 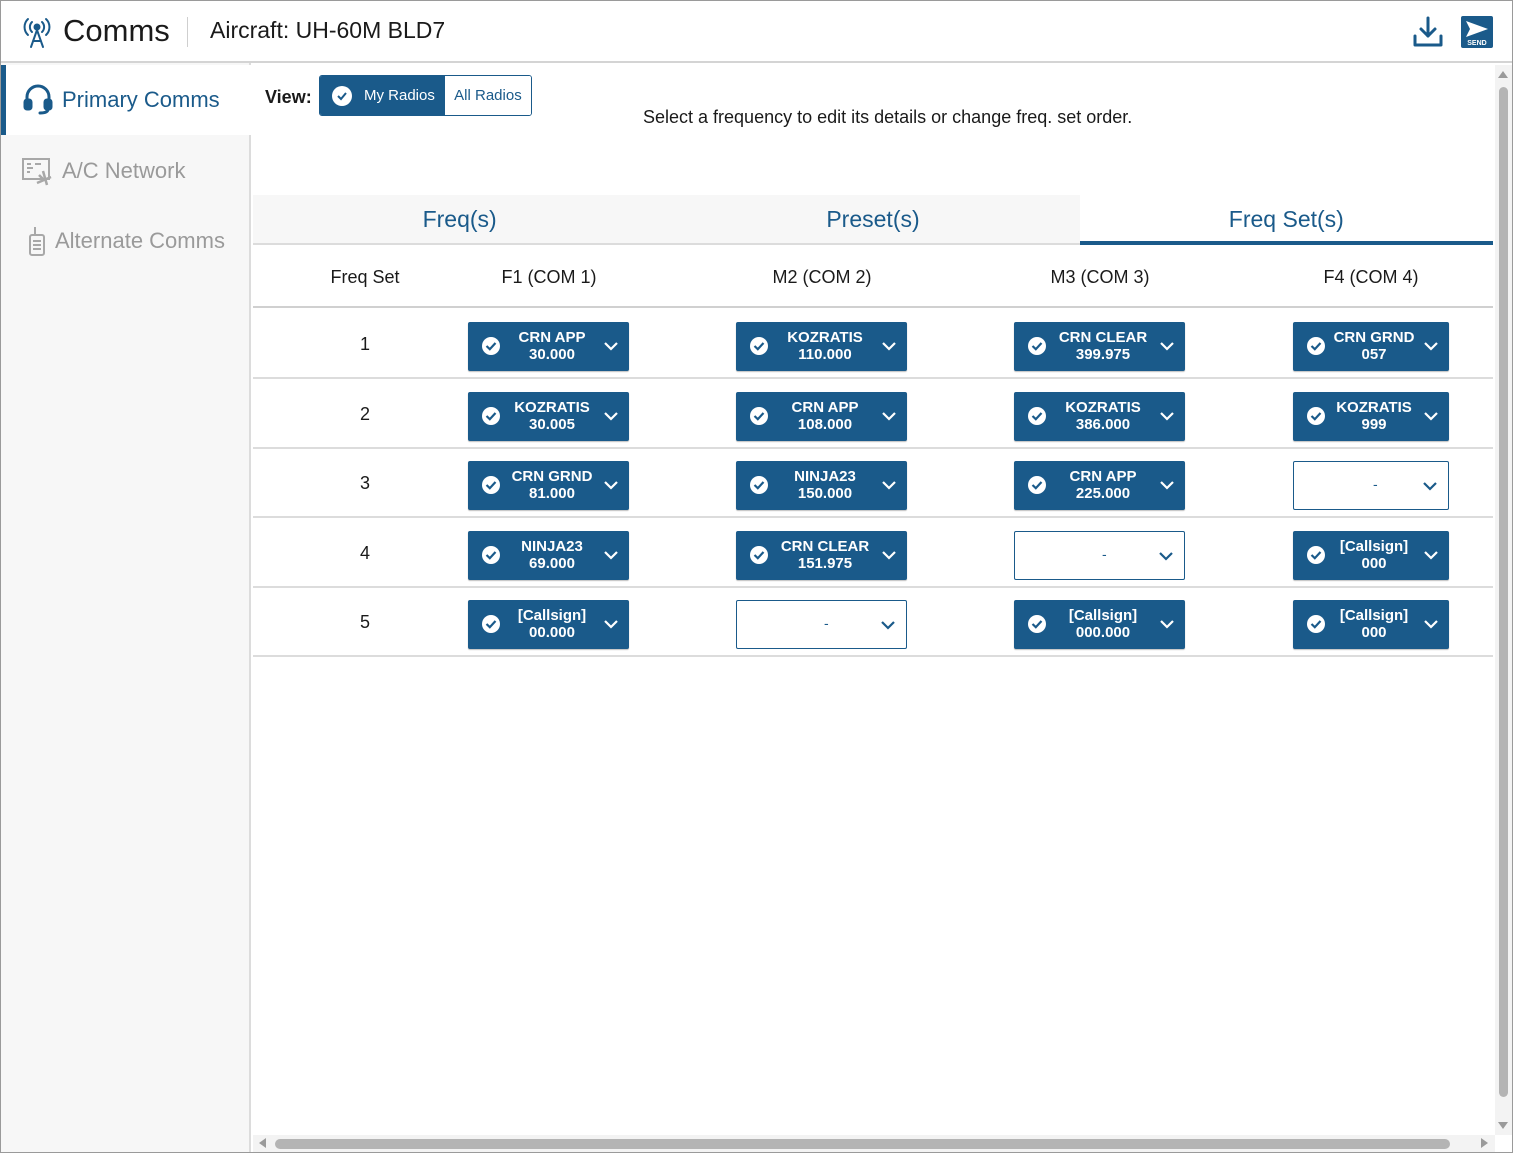 I want to click on frequency-value: 108.000, so click(x=825, y=424).